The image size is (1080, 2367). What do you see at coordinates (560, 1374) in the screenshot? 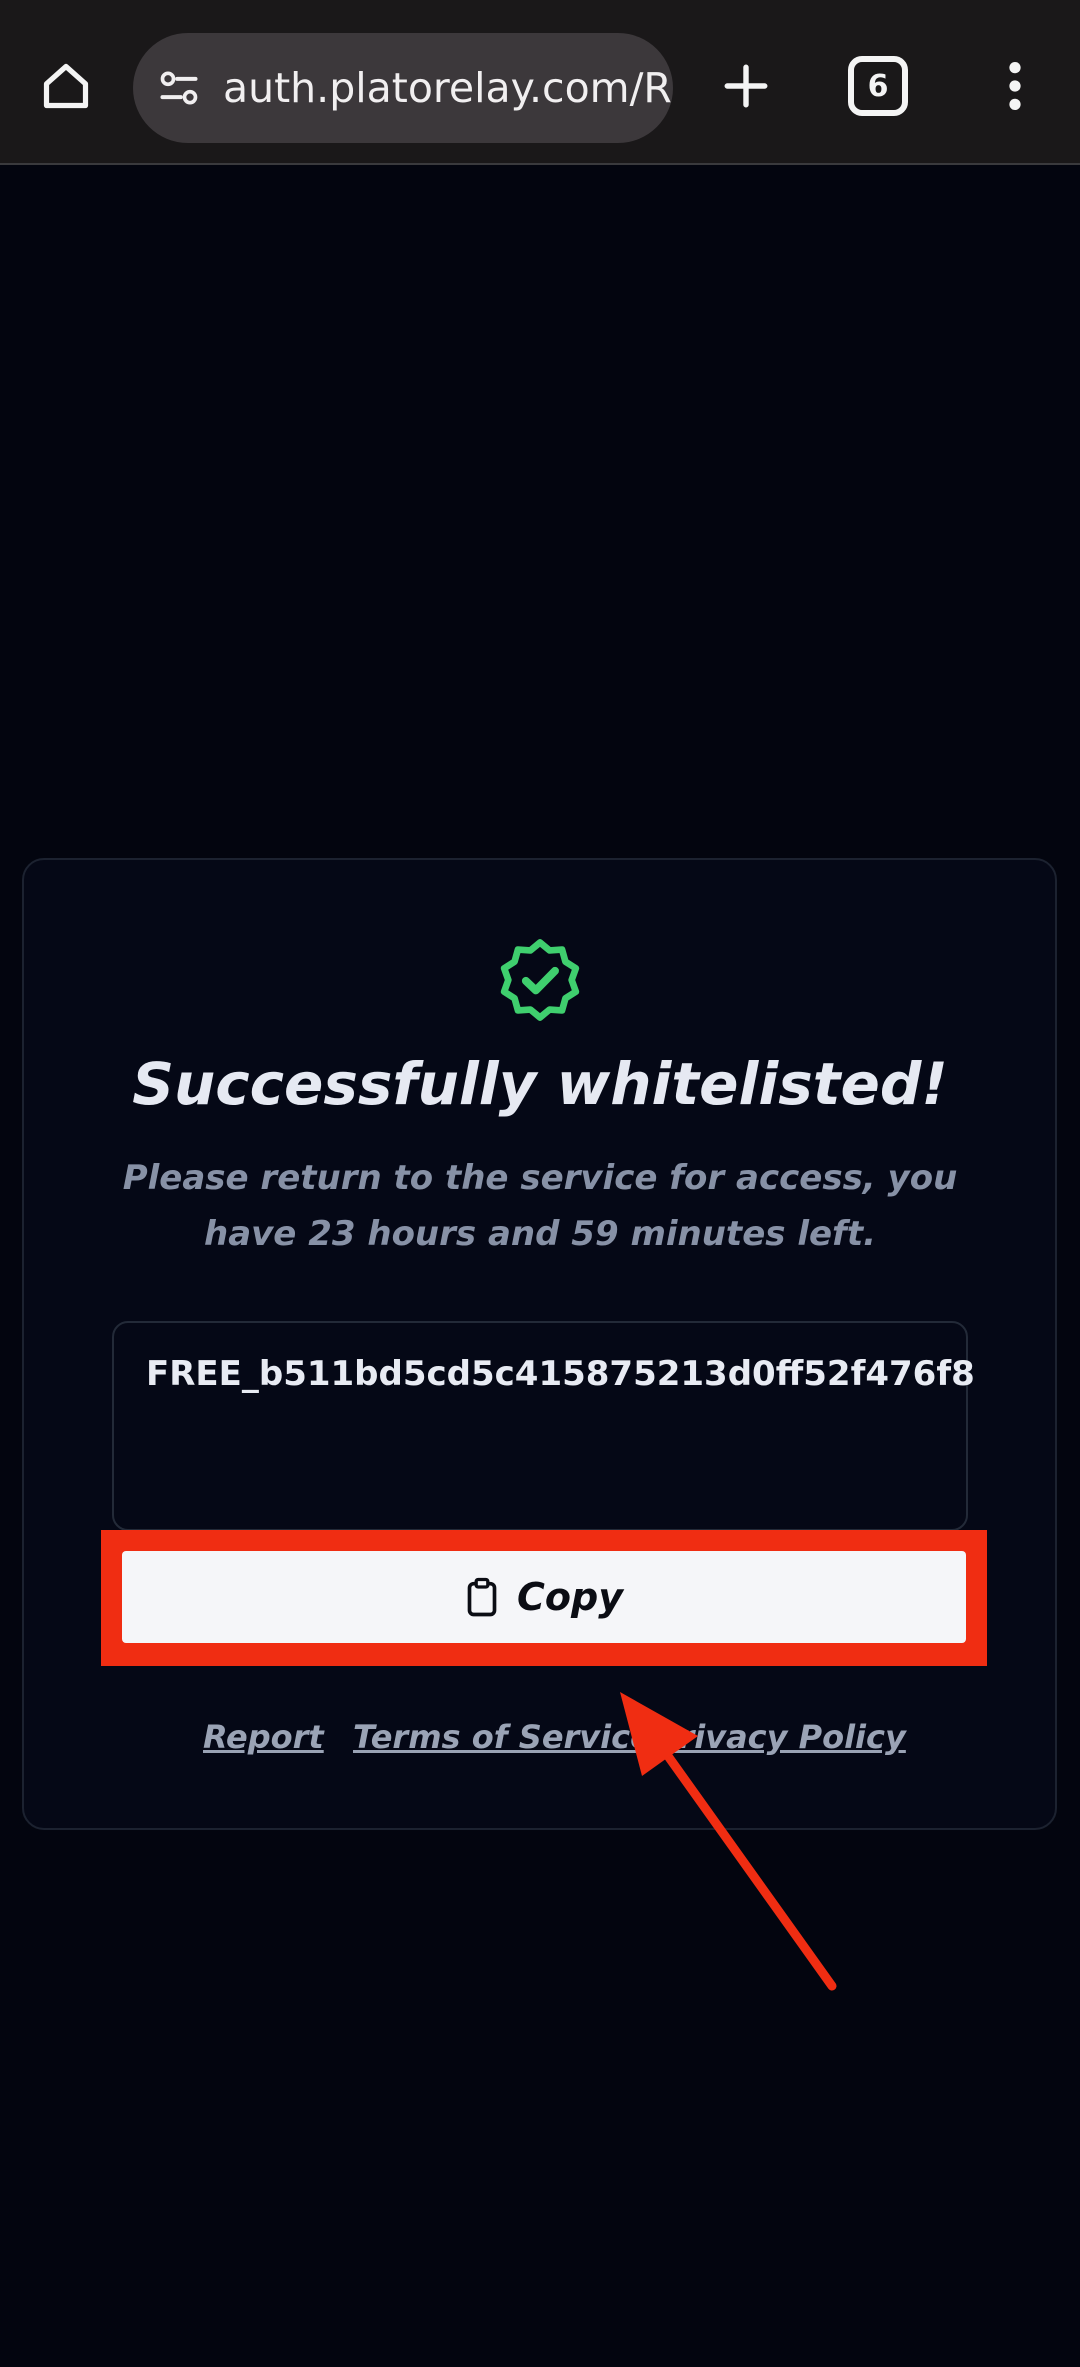
I see `key-value: FREE_b511bd5cd5c415875213d0ff52f476f8` at bounding box center [560, 1374].